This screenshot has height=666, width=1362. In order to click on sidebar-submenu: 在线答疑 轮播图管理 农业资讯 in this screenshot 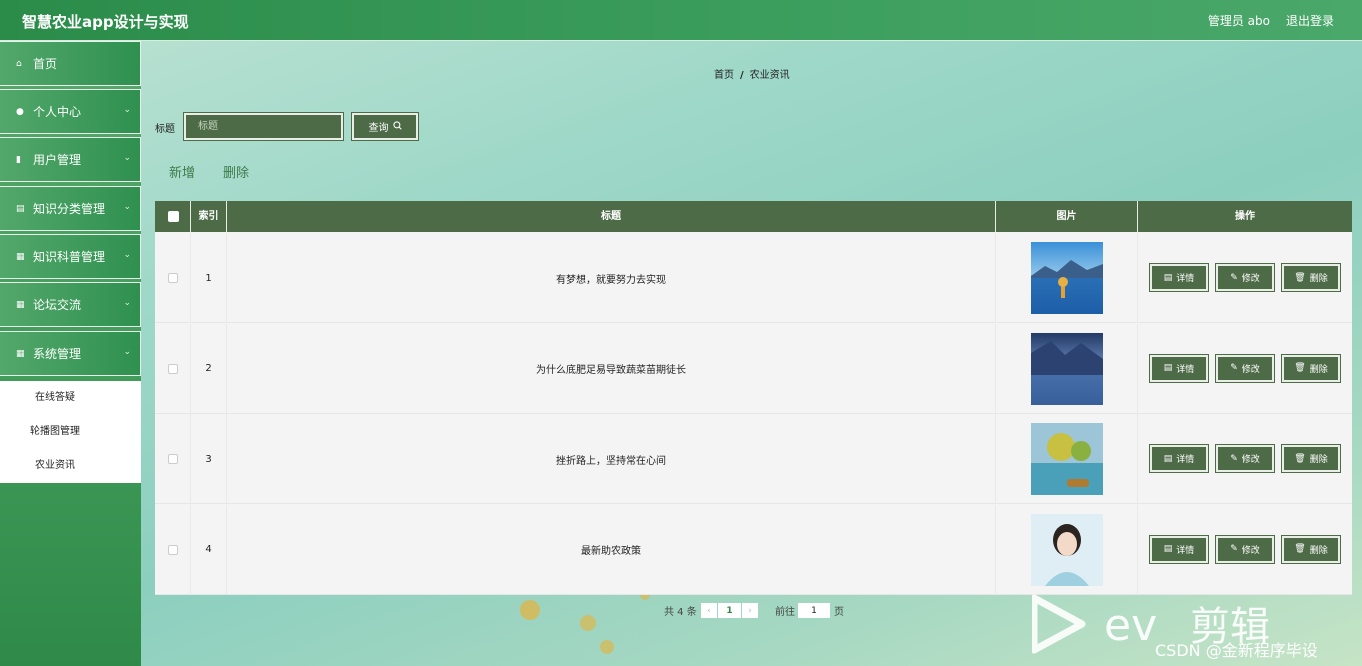, I will do `click(70, 432)`.